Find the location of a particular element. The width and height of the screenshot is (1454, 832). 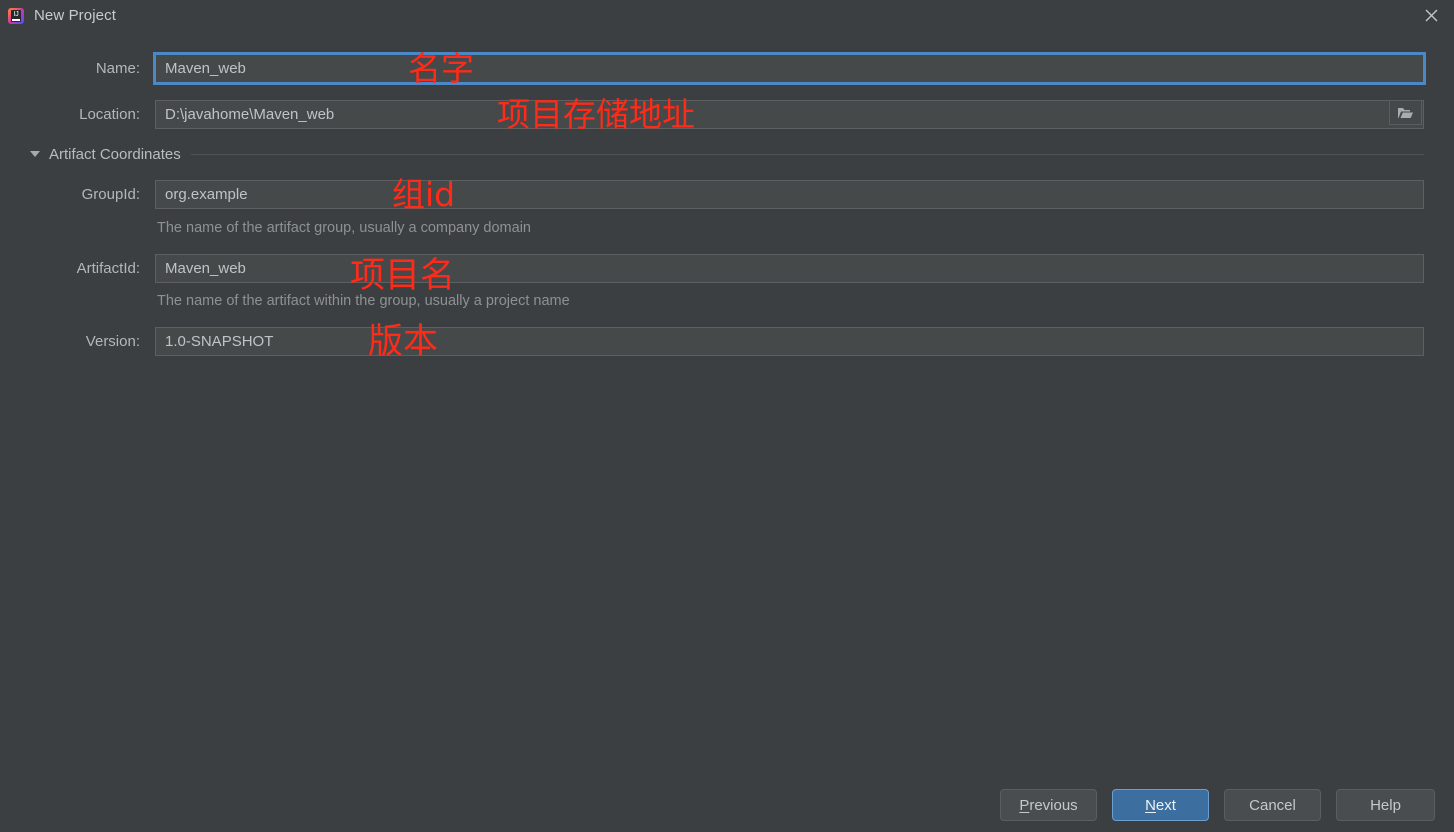

name-row: Name: Maven_web is located at coordinates (727, 68).